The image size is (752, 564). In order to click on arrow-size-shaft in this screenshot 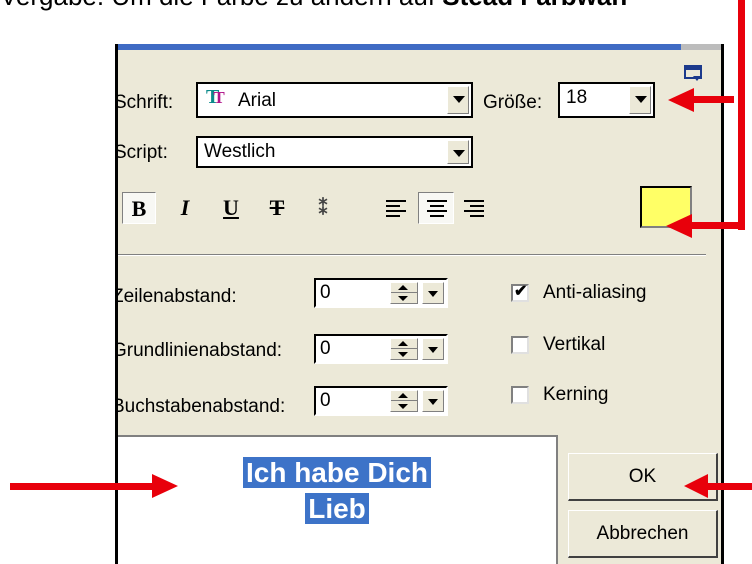, I will do `click(712, 99)`.